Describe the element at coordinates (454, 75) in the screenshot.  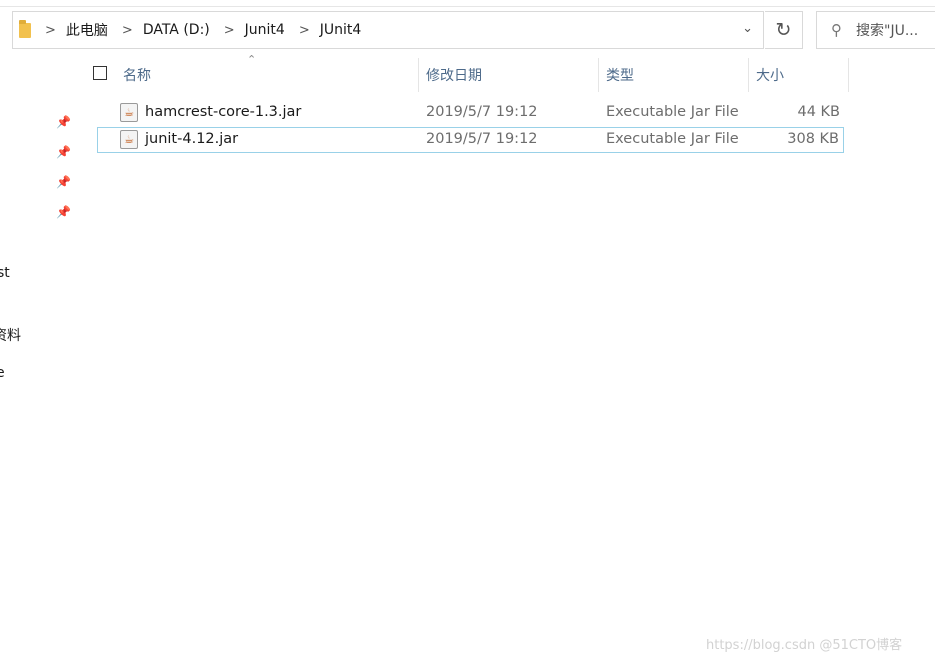
I see `column-header-date: 修改日期` at that location.